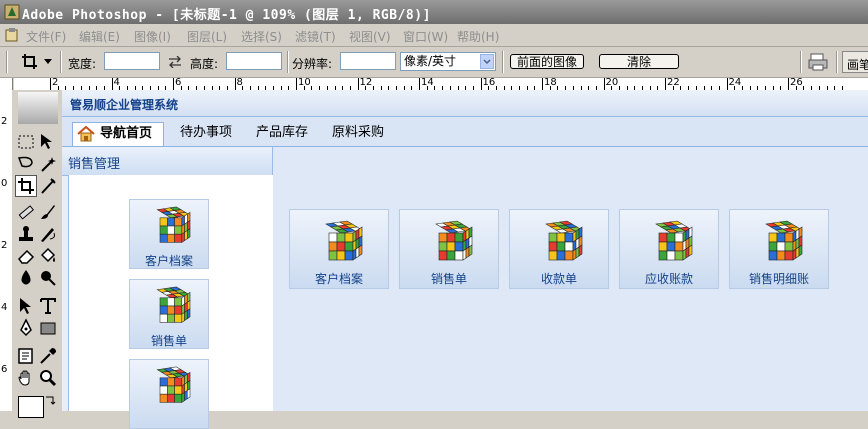  I want to click on menu-select: 选择(S), so click(261, 36).